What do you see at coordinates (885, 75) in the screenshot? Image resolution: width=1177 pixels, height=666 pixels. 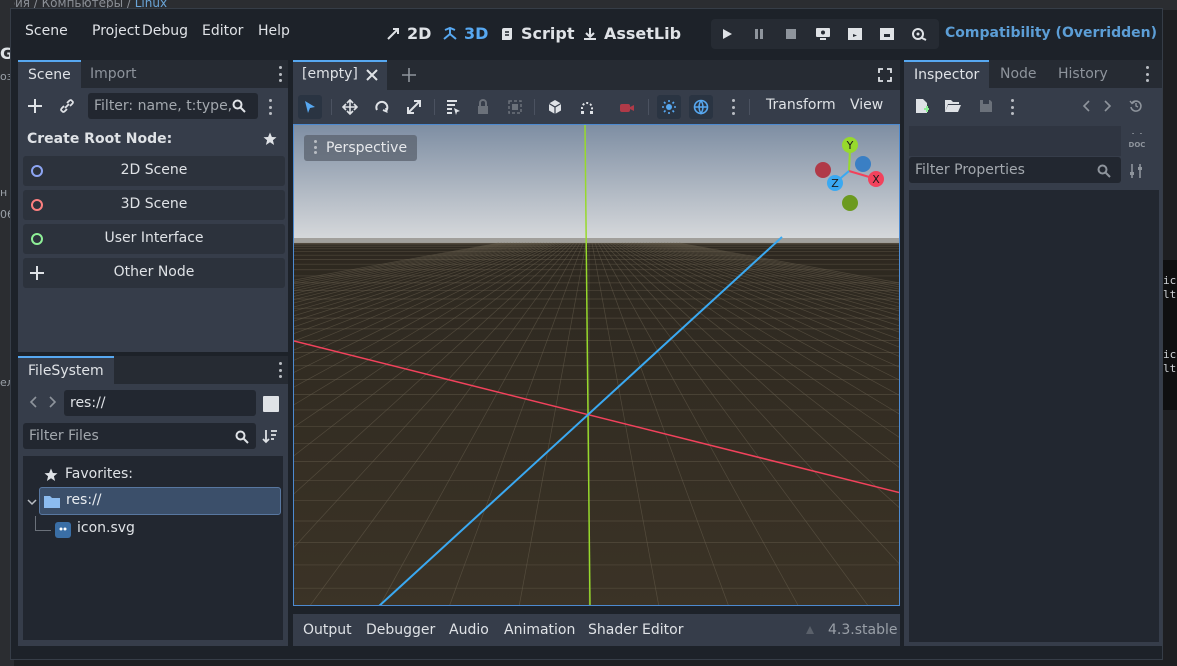 I see `distraction-free-icon` at bounding box center [885, 75].